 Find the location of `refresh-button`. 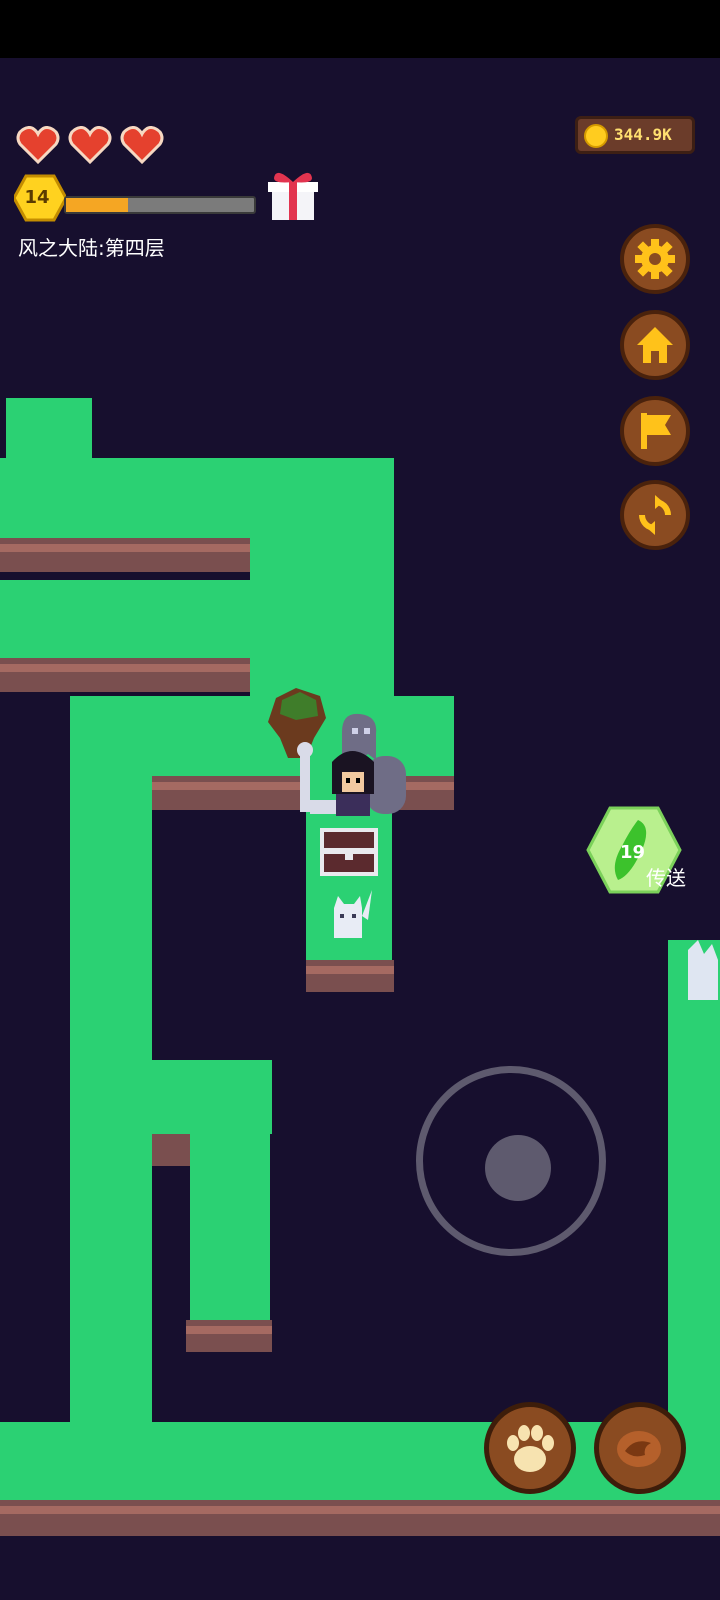

refresh-button is located at coordinates (655, 515).